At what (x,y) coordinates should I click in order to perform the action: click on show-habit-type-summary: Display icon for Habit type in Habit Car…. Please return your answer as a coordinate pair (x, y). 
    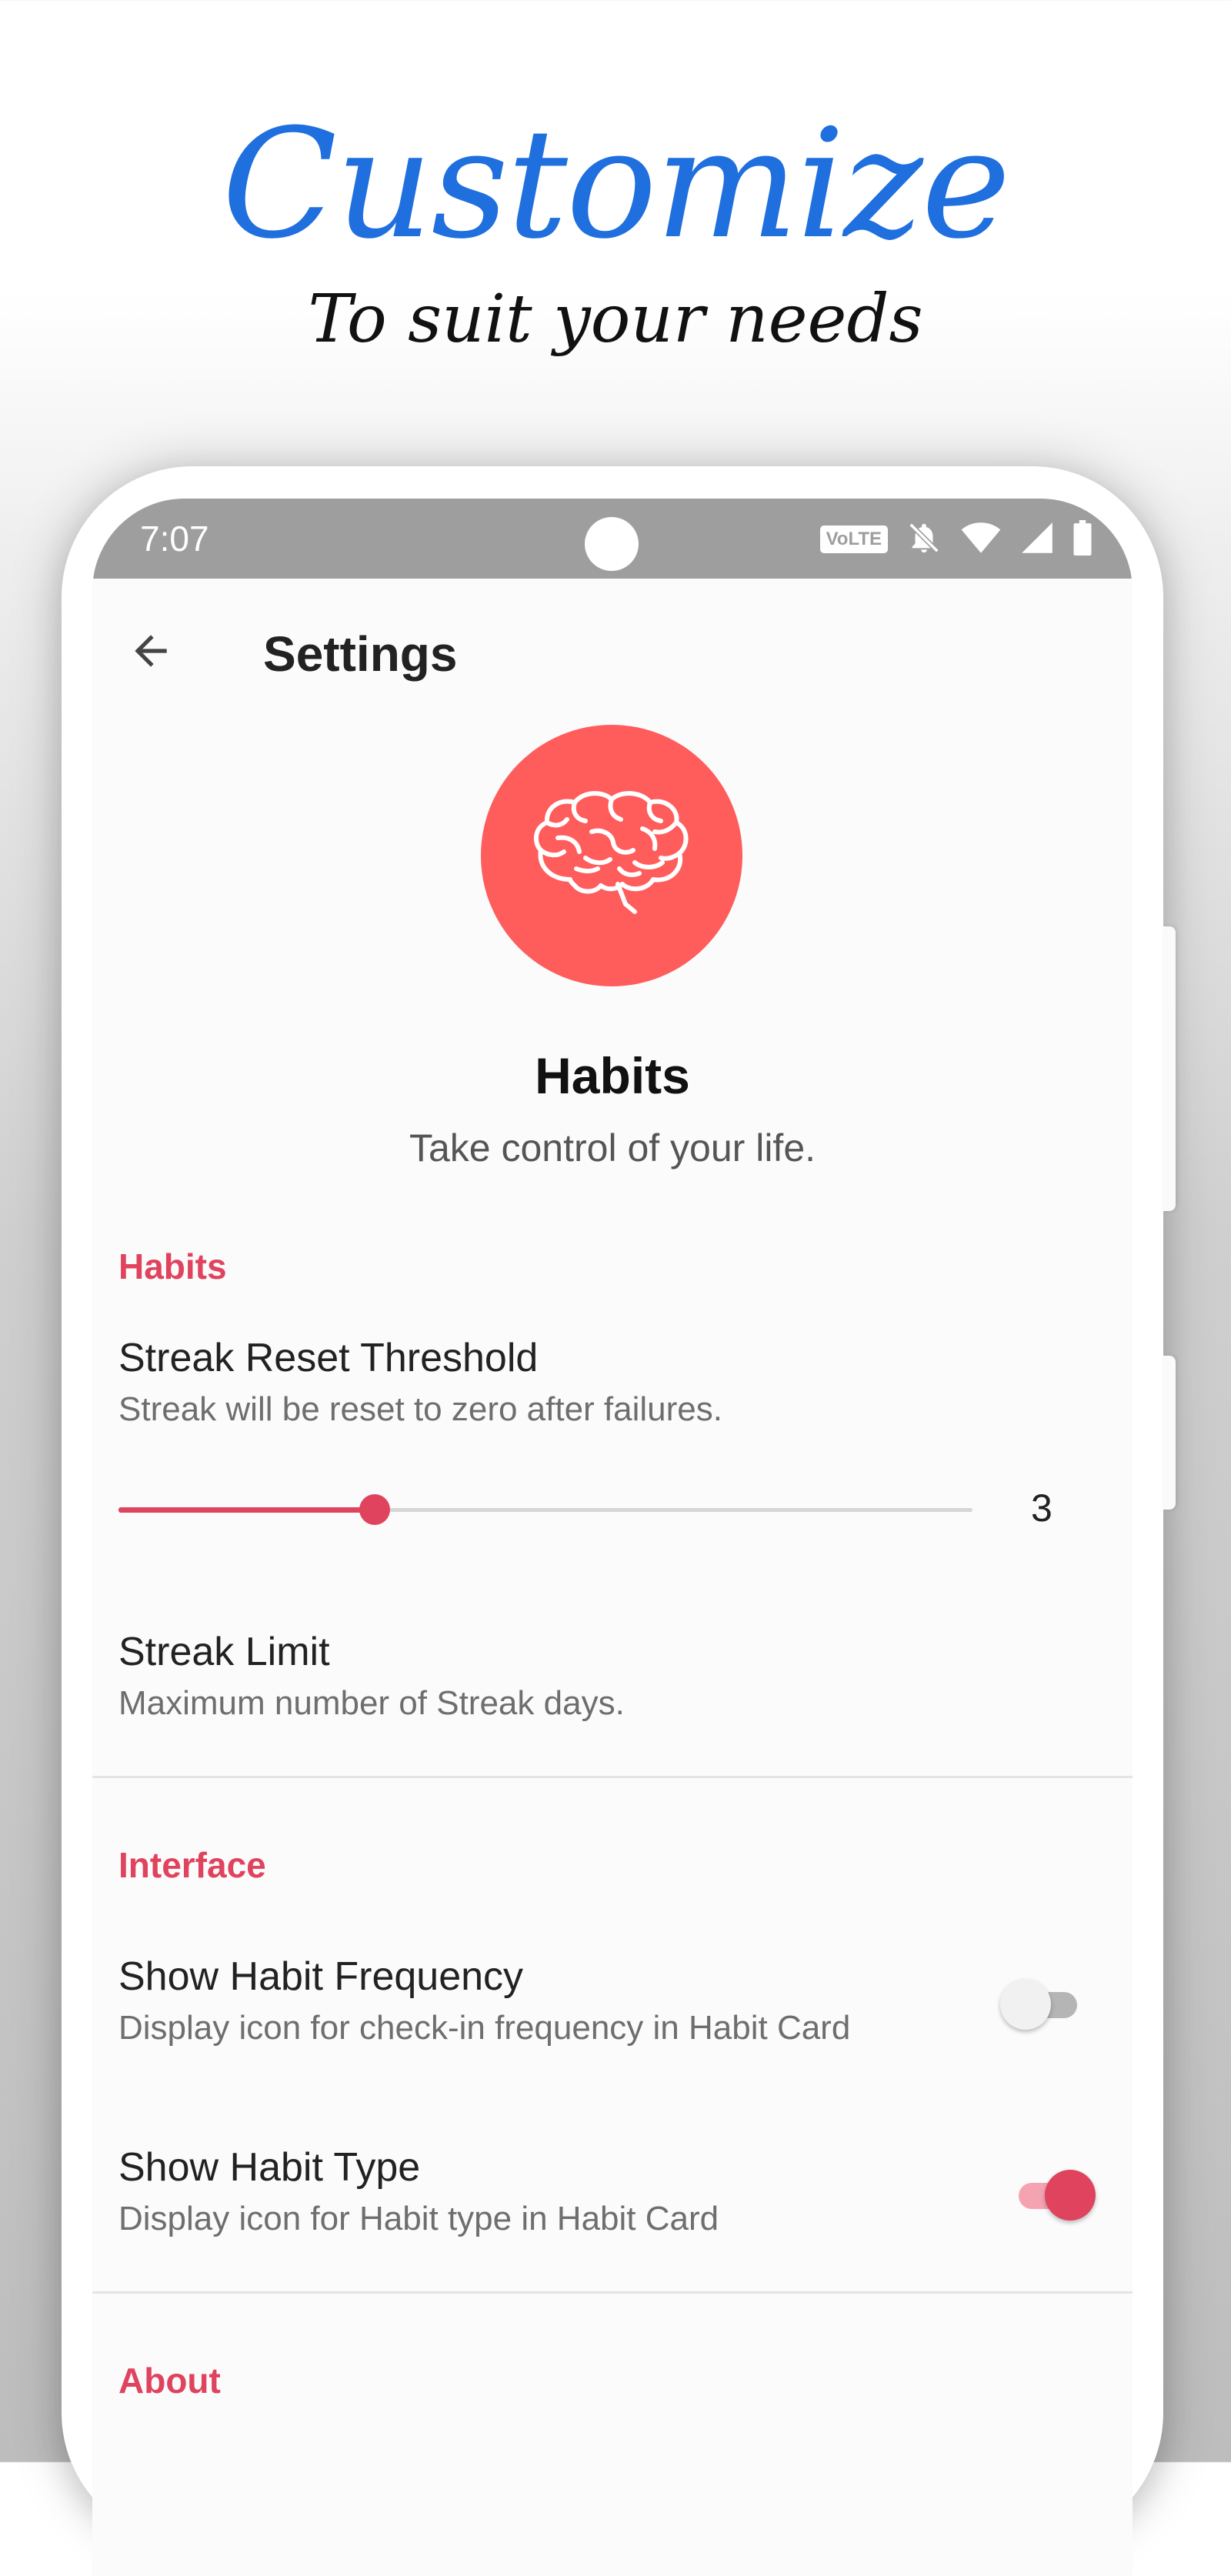
    Looking at the image, I should click on (419, 2218).